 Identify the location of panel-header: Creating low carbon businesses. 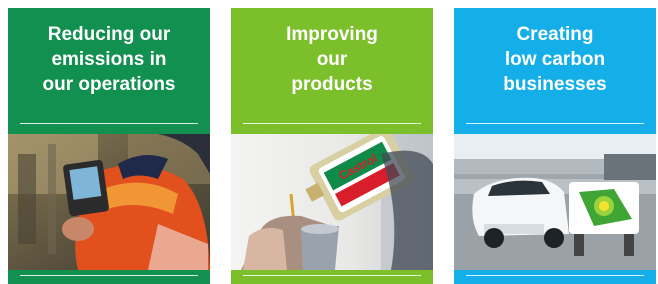
(555, 71).